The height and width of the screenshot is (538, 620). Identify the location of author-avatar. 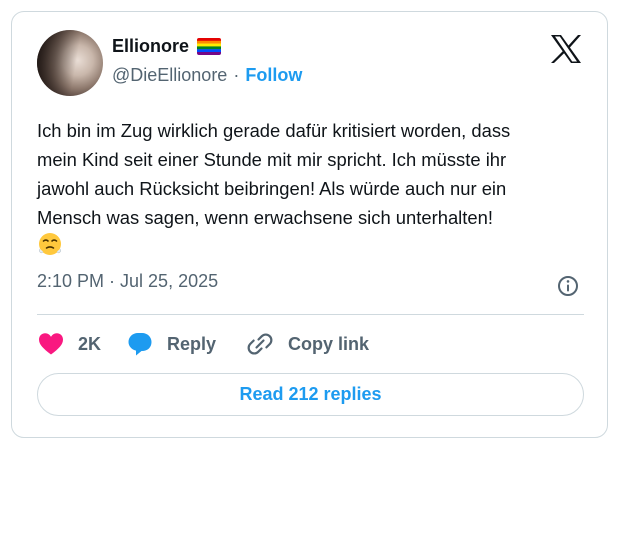
(70, 63).